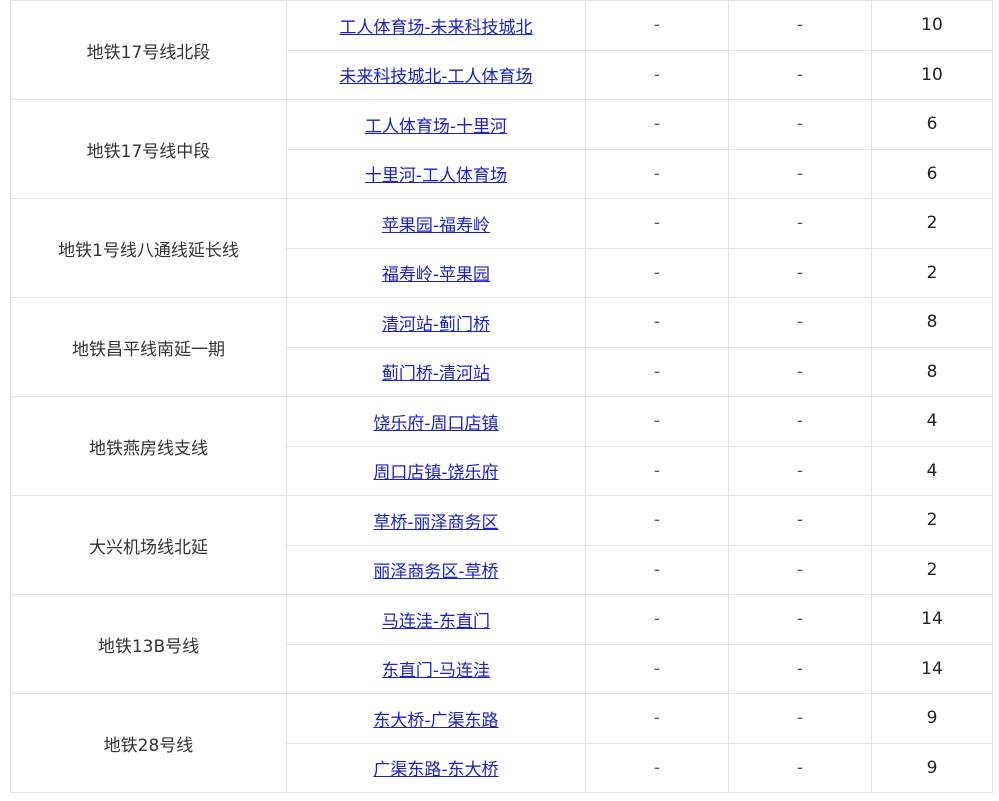 This screenshot has width=999, height=801. I want to click on route-link: 福寿岭-苹果园, so click(436, 275).